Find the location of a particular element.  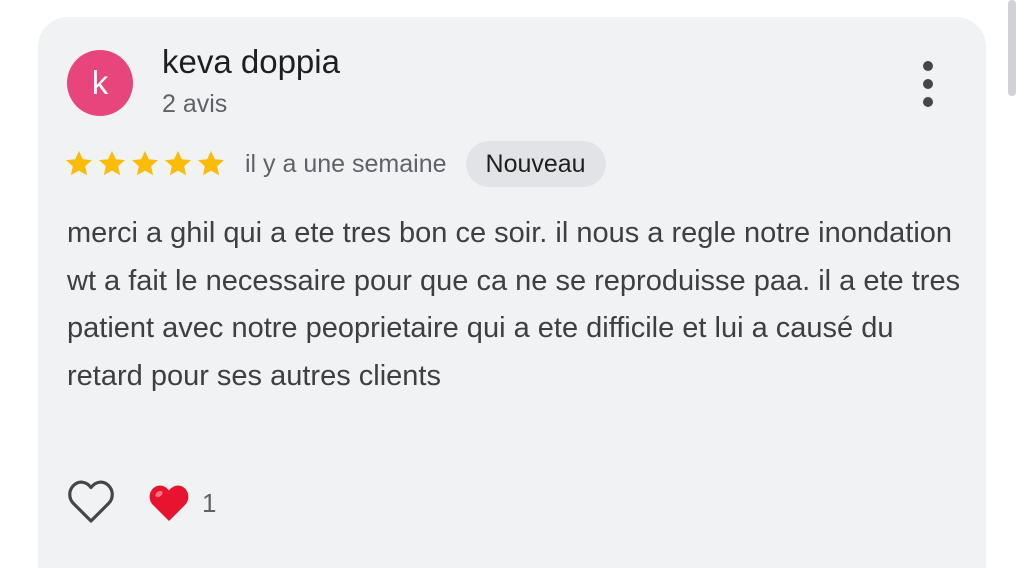

rating-row: il y a une semaine Nouveau is located at coordinates (335, 164).